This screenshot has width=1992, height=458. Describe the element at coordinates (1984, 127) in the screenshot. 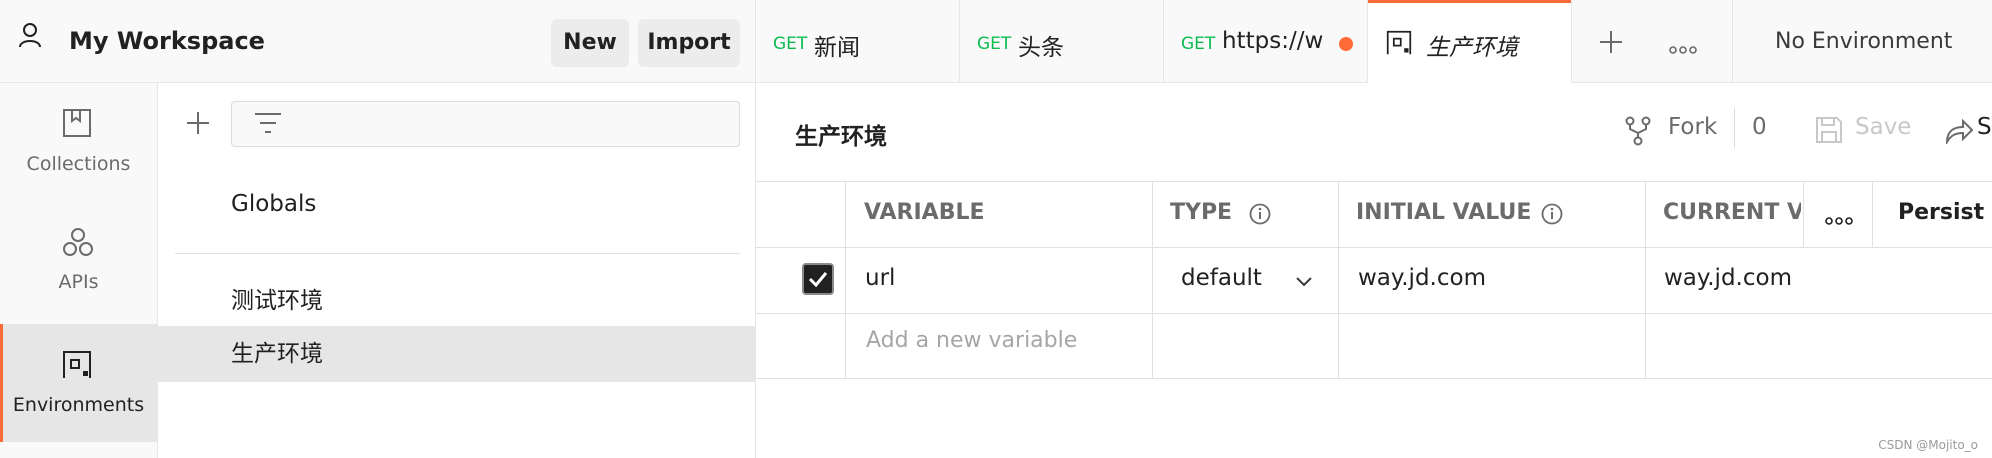

I see `share-button: S` at that location.